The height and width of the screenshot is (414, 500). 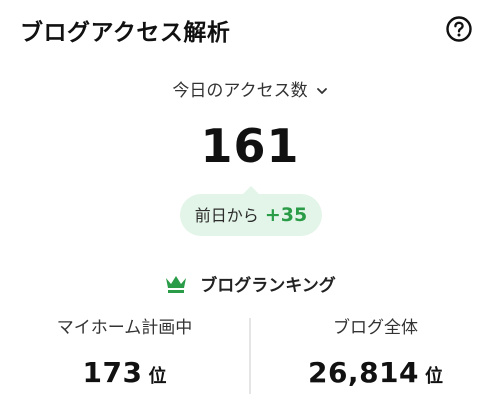 What do you see at coordinates (434, 376) in the screenshot?
I see `ranking-overall-unit: 位` at bounding box center [434, 376].